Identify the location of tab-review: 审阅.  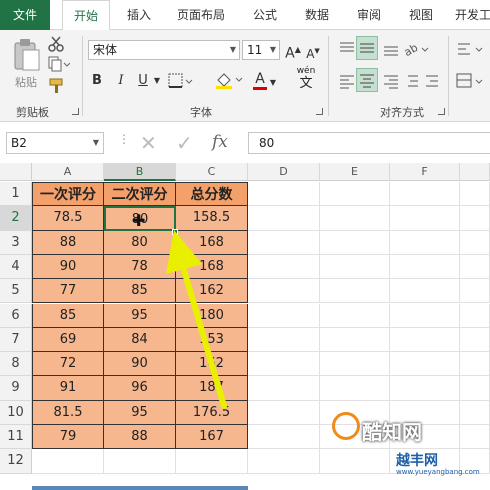
(369, 15).